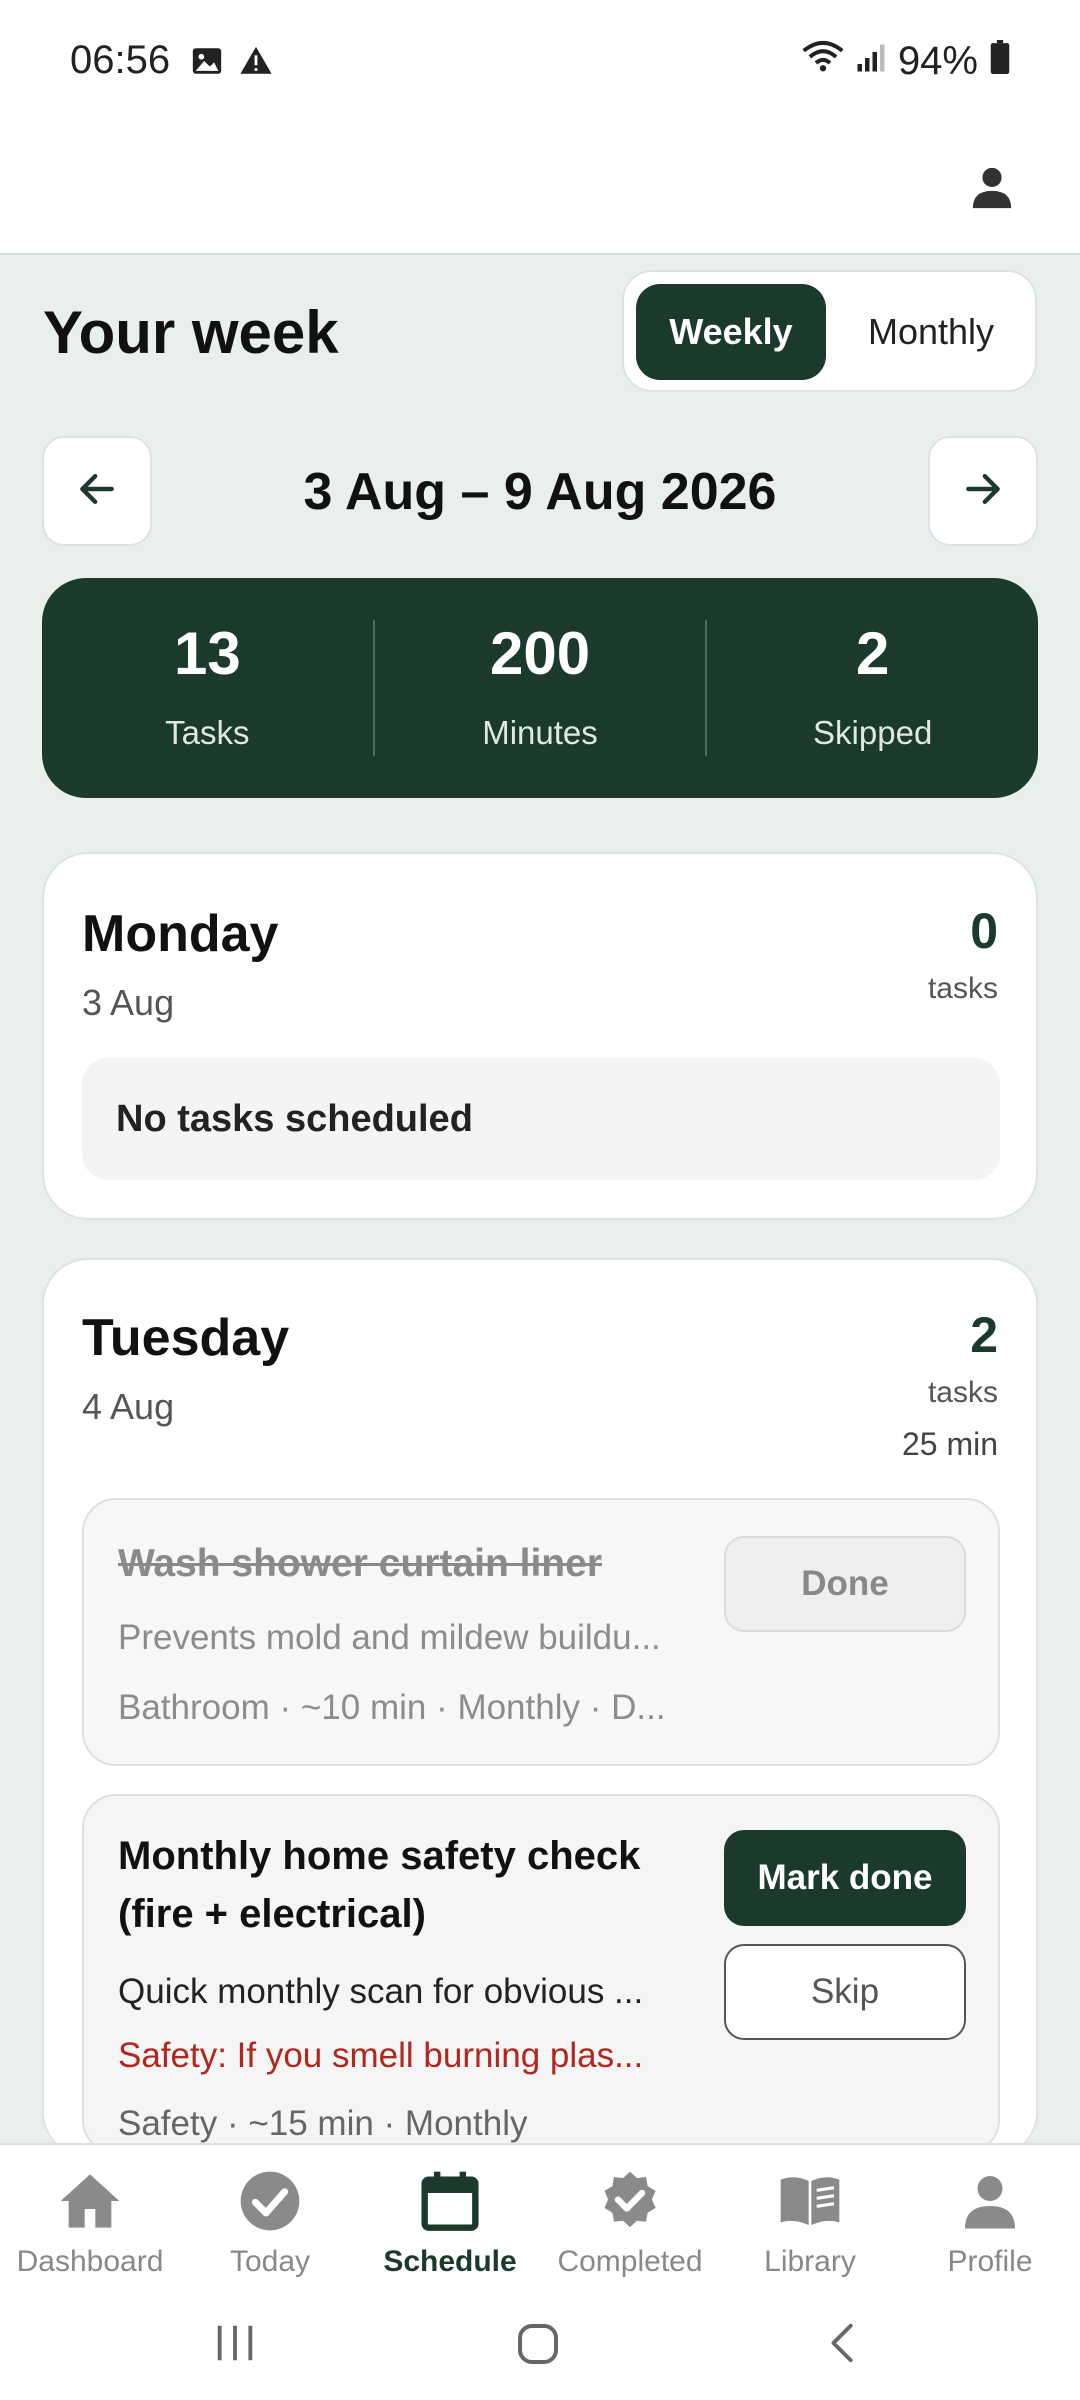 The width and height of the screenshot is (1080, 2400). I want to click on done-button: Done, so click(845, 1584).